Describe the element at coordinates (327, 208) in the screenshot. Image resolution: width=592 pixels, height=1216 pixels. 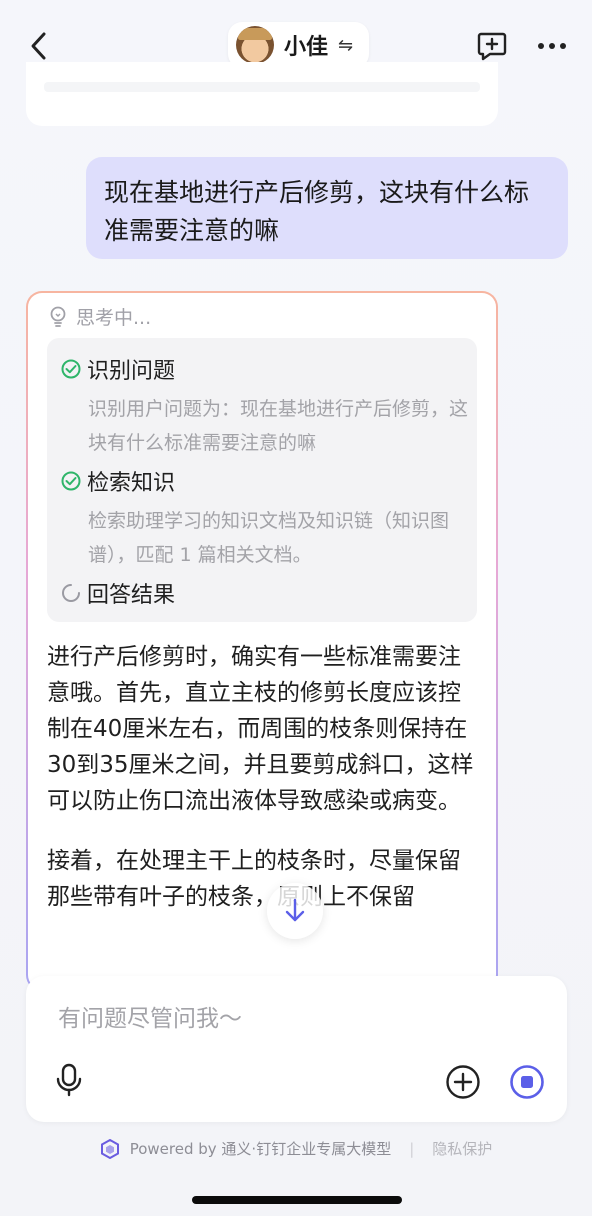
I see `user-message-bubble: 现在基地进行产后修剪，这块有什么标准需要注意的嘛` at that location.